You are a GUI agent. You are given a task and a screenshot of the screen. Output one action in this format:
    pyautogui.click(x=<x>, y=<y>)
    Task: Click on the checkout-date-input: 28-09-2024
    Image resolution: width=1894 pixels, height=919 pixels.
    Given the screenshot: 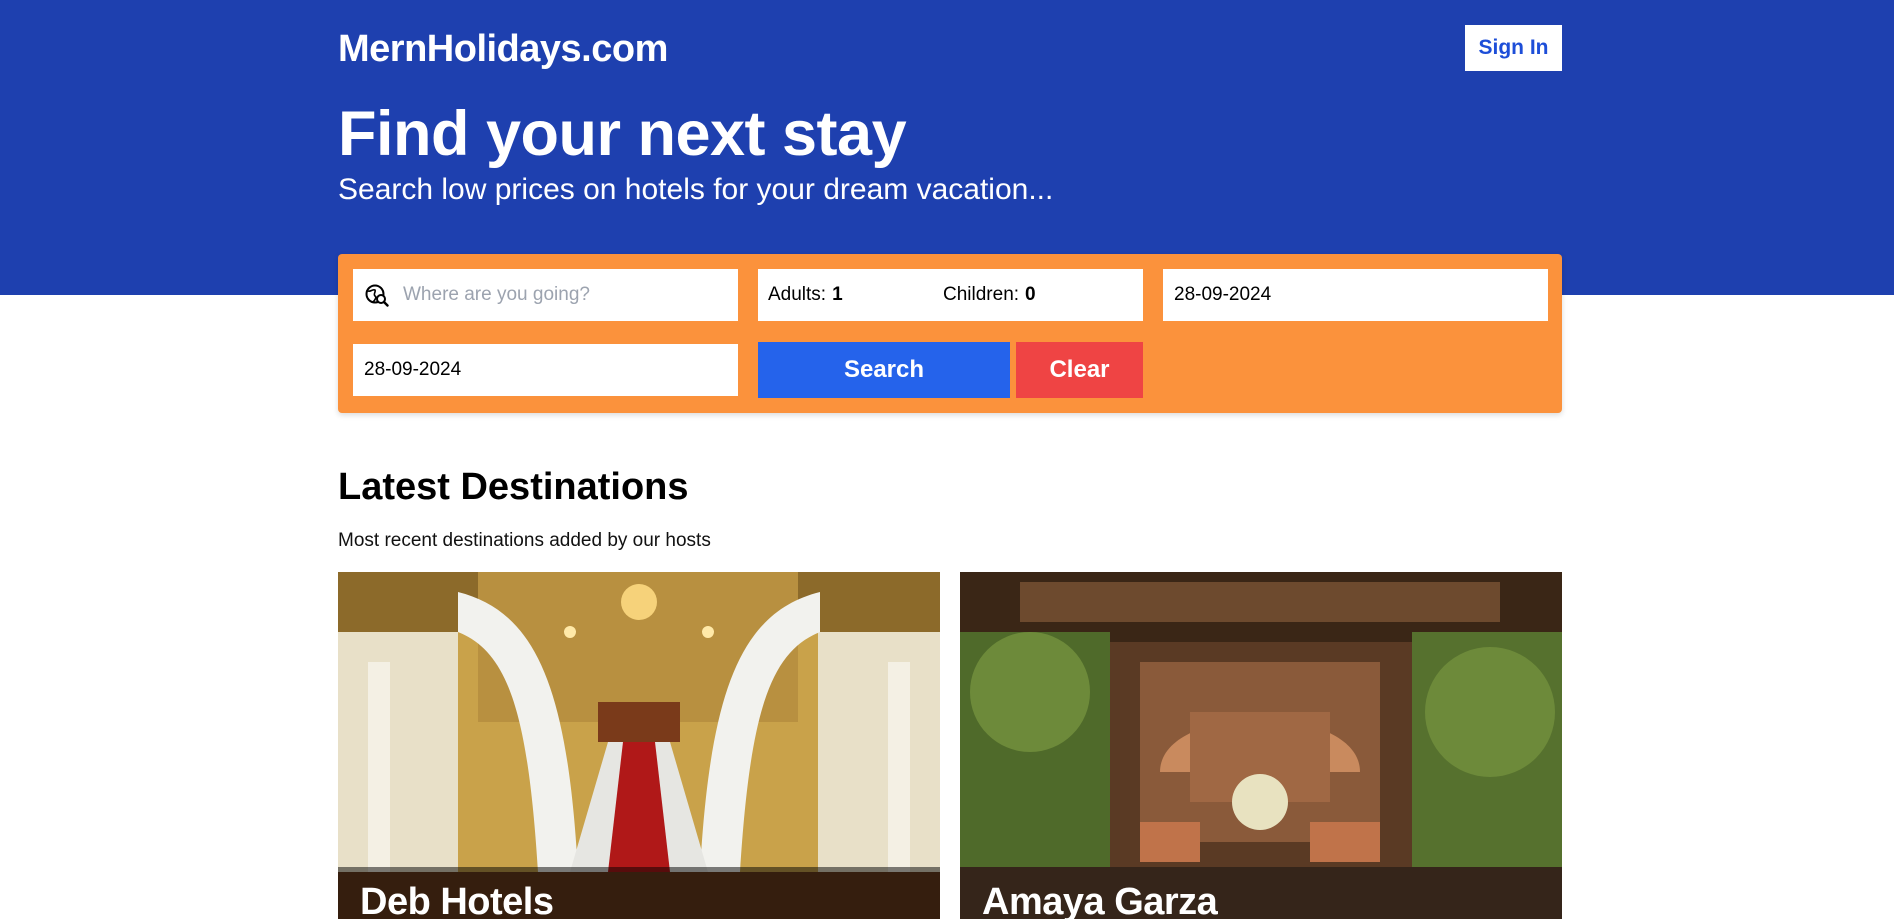 What is the action you would take?
    pyautogui.click(x=545, y=370)
    